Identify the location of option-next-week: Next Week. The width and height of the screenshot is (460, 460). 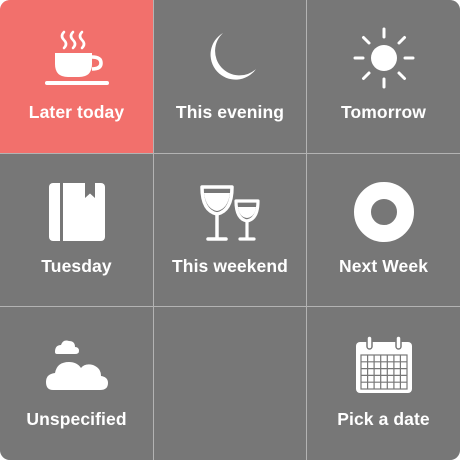
(383, 230).